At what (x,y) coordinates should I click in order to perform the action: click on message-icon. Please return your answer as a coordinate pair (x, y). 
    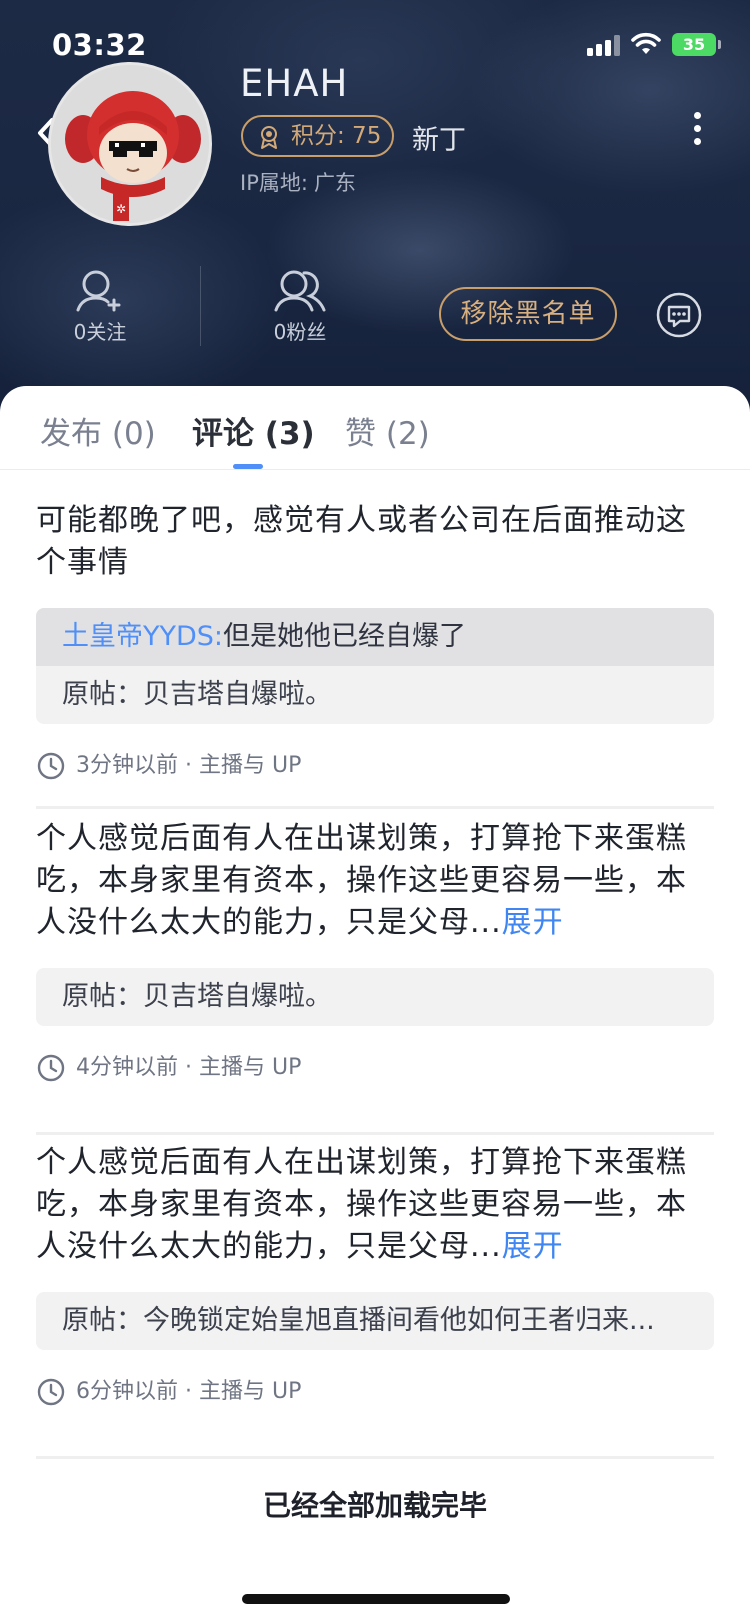
    Looking at the image, I should click on (679, 315).